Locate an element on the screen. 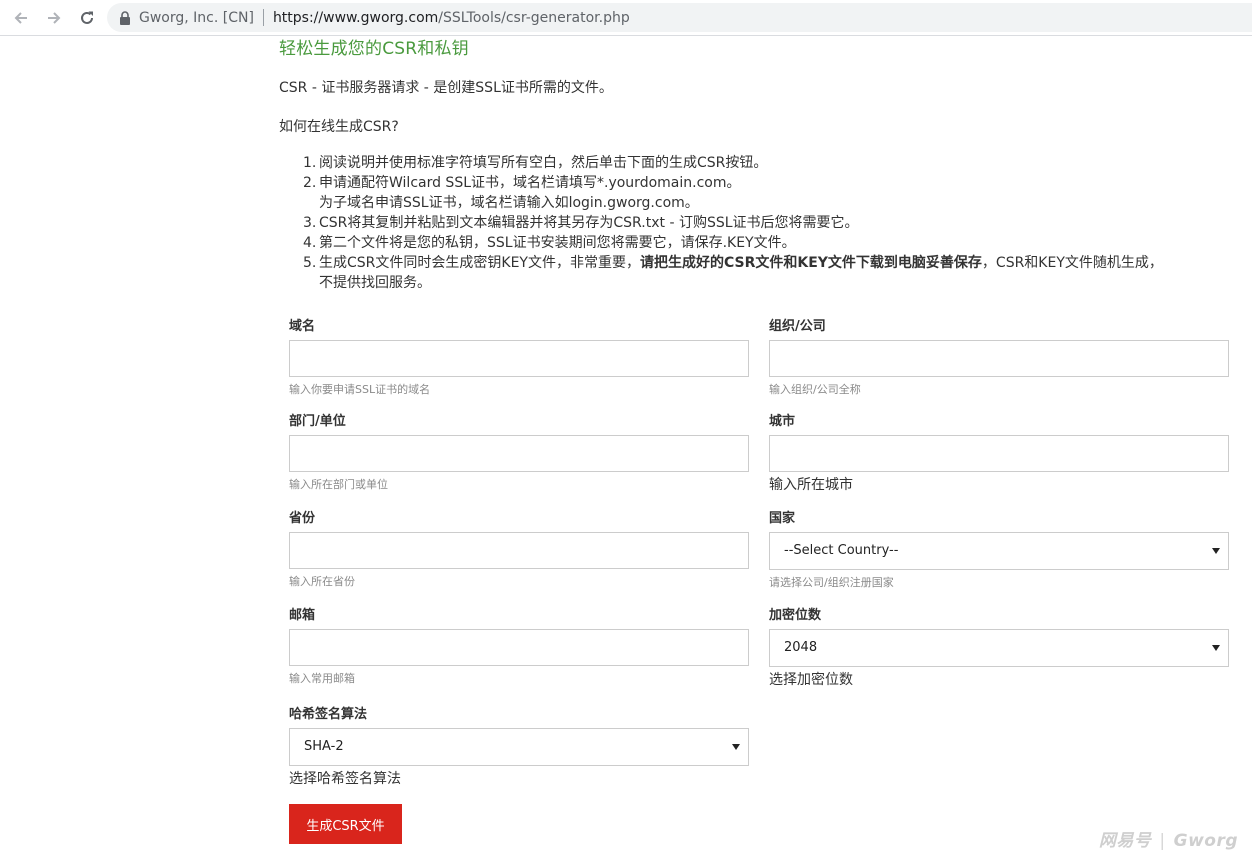 Image resolution: width=1252 pixels, height=859 pixels. forward-button is located at coordinates (54, 18).